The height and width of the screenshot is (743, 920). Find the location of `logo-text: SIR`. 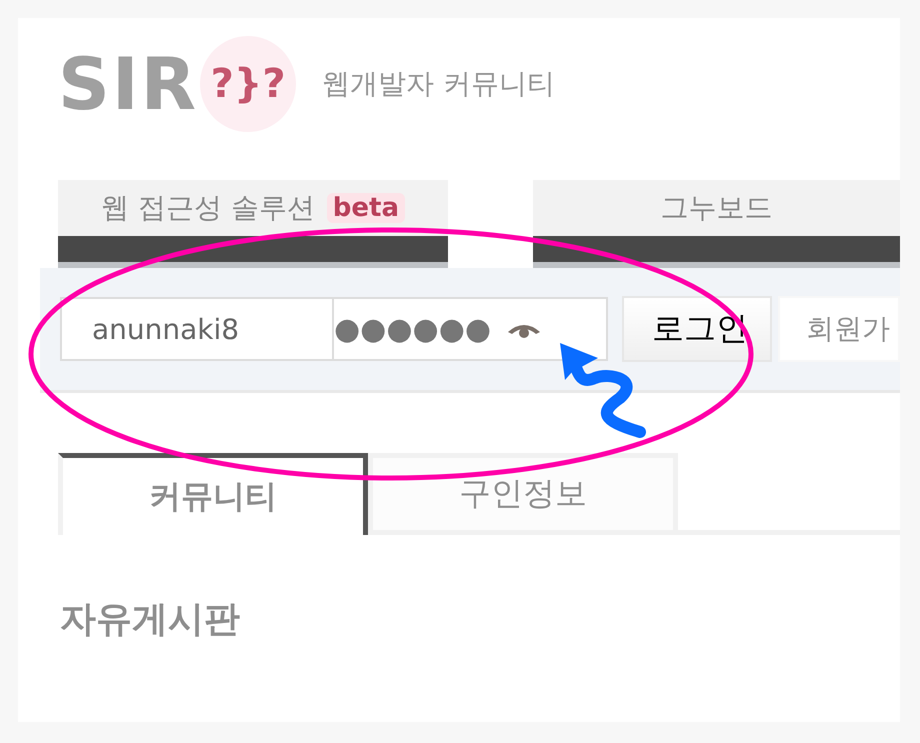

logo-text: SIR is located at coordinates (128, 84).